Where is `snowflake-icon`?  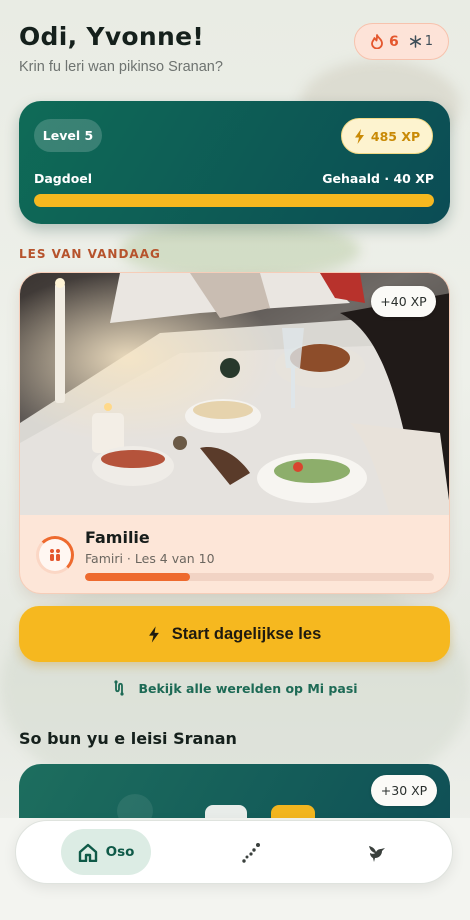
snowflake-icon is located at coordinates (415, 41).